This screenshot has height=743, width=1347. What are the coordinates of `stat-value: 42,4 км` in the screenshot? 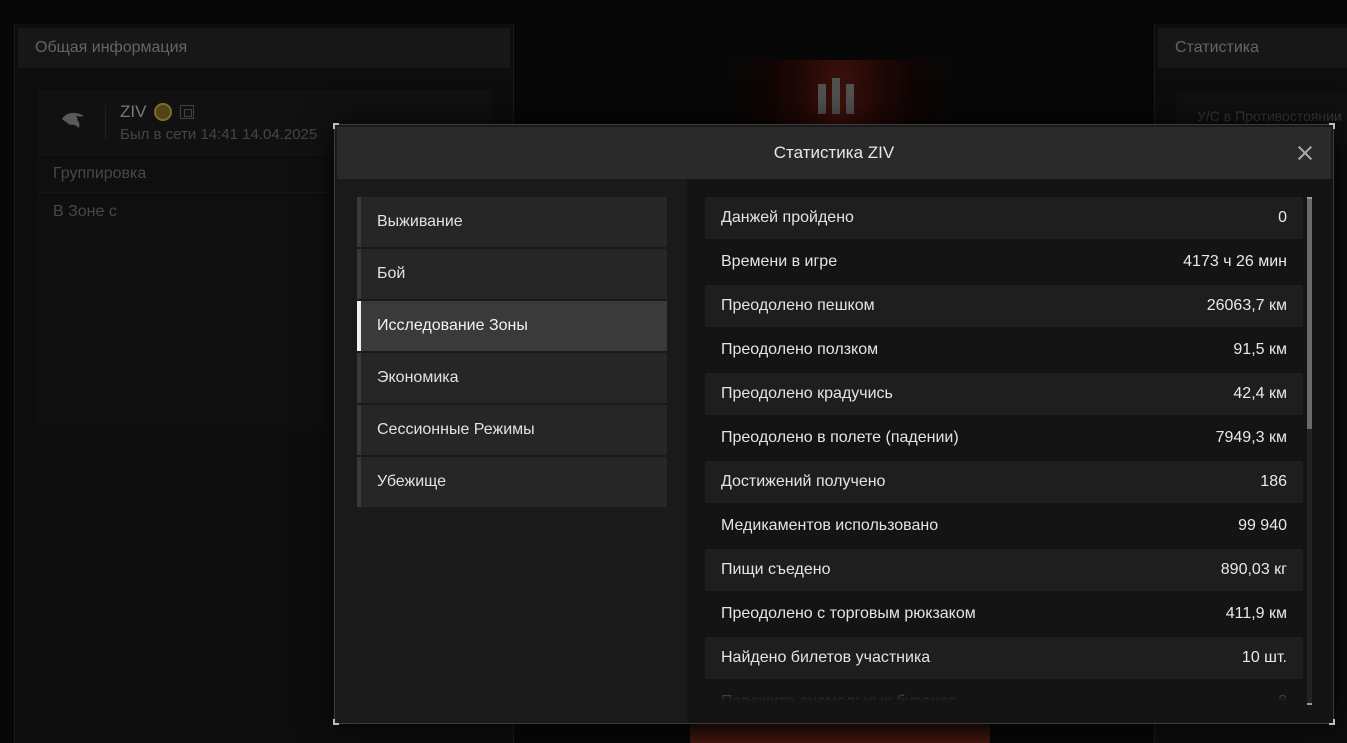 It's located at (1260, 393).